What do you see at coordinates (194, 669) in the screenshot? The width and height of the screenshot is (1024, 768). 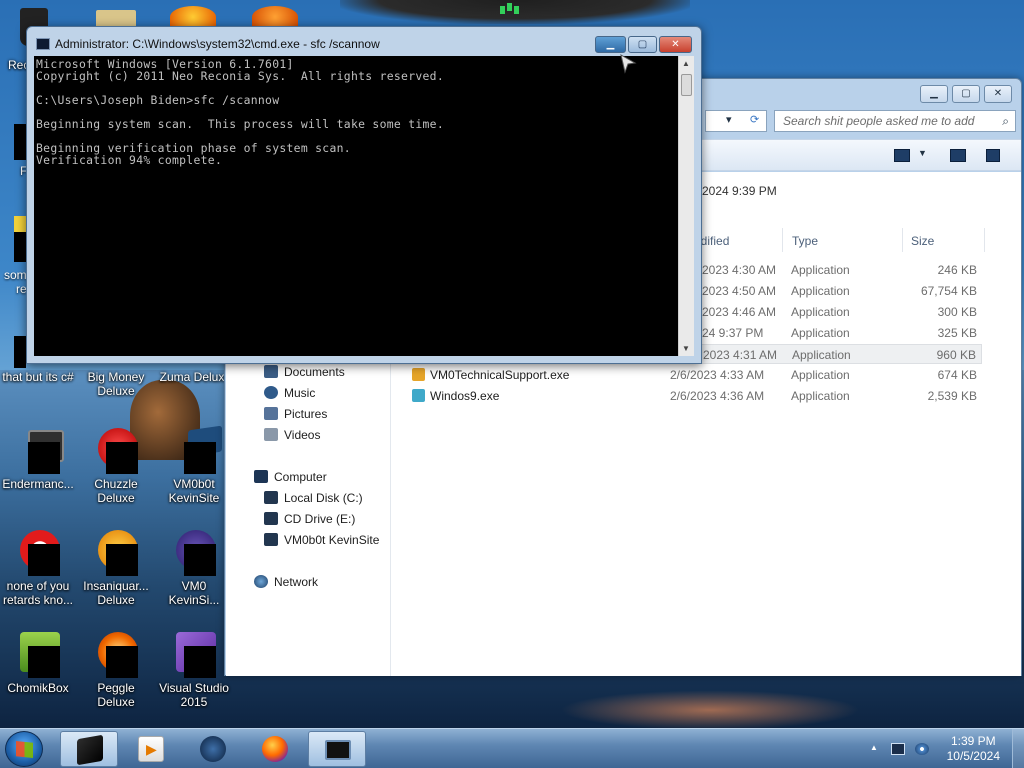 I see `desktop-icon-visual-studio: Visual Studio 2015` at bounding box center [194, 669].